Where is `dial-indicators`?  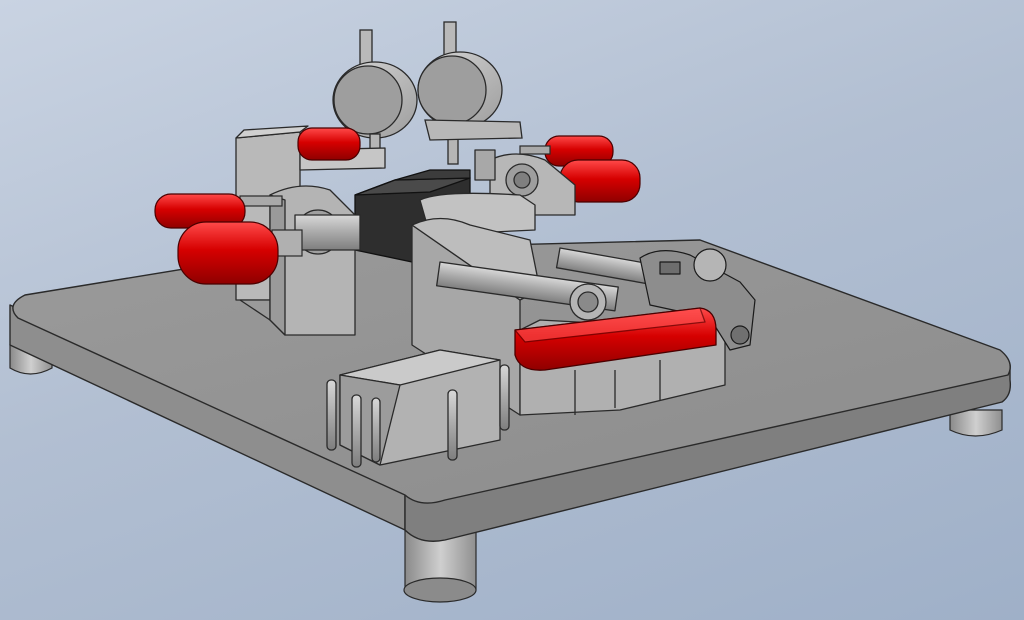
dial-indicators is located at coordinates (427, 93).